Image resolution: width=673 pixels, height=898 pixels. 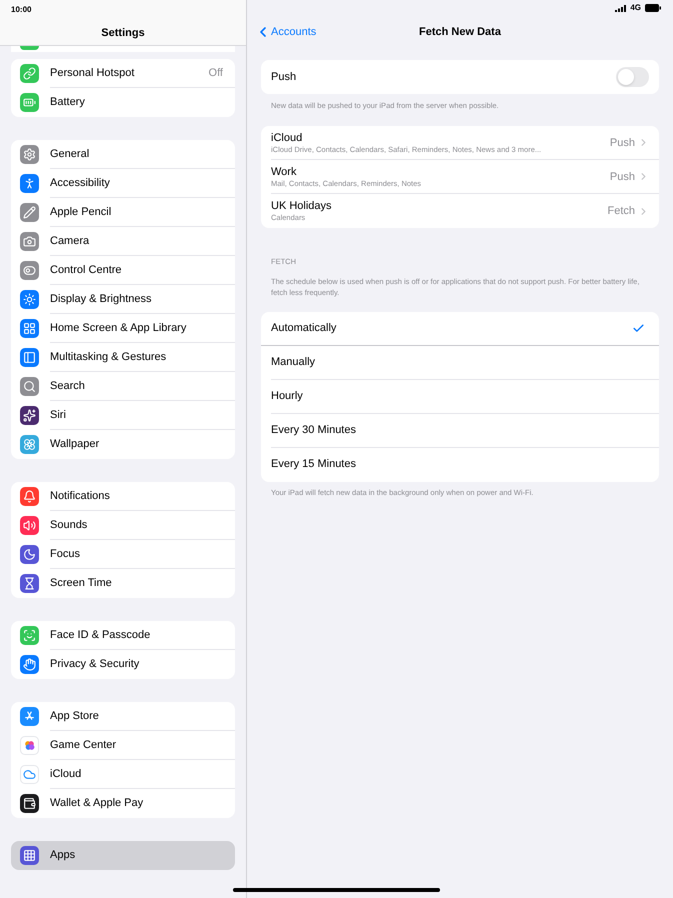 What do you see at coordinates (287, 396) in the screenshot?
I see `option-label: Hourly` at bounding box center [287, 396].